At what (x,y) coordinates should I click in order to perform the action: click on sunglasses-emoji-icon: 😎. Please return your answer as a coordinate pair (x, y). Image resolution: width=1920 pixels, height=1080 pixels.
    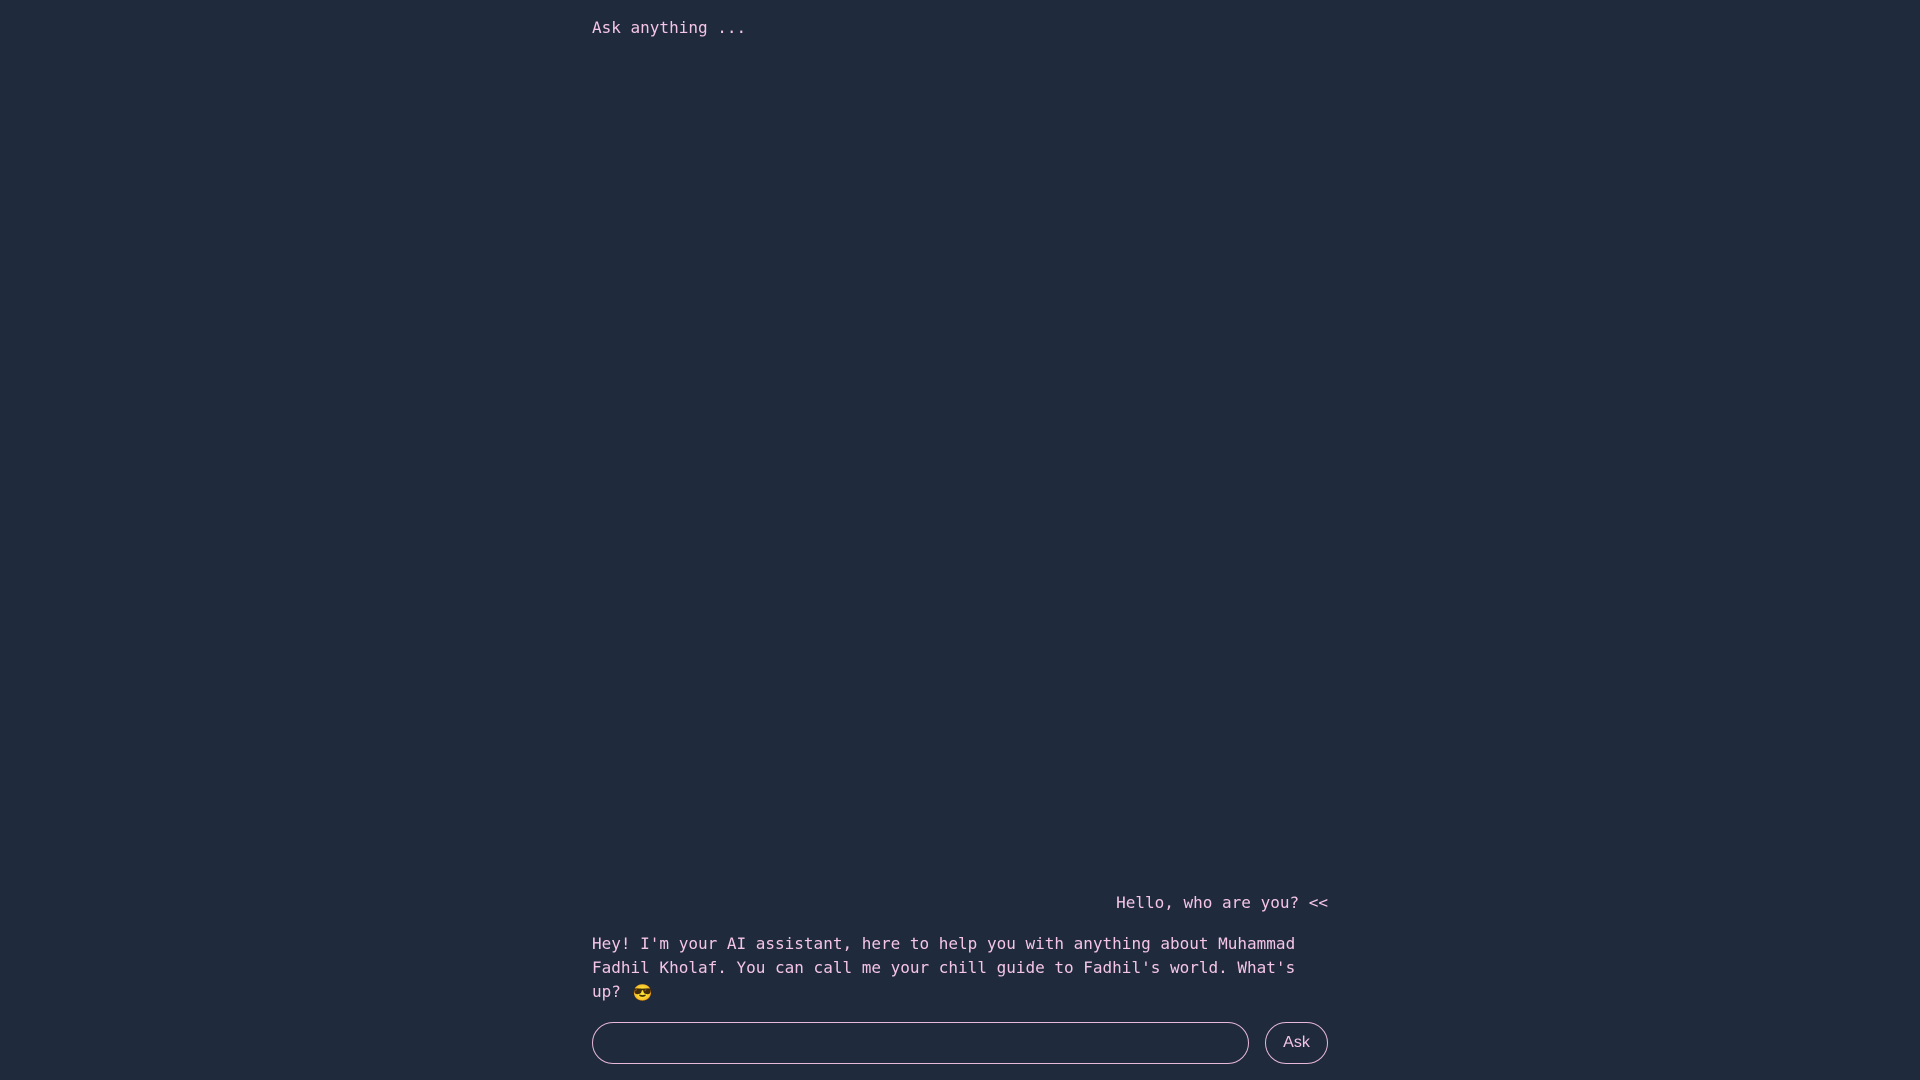
    Looking at the image, I should click on (642, 992).